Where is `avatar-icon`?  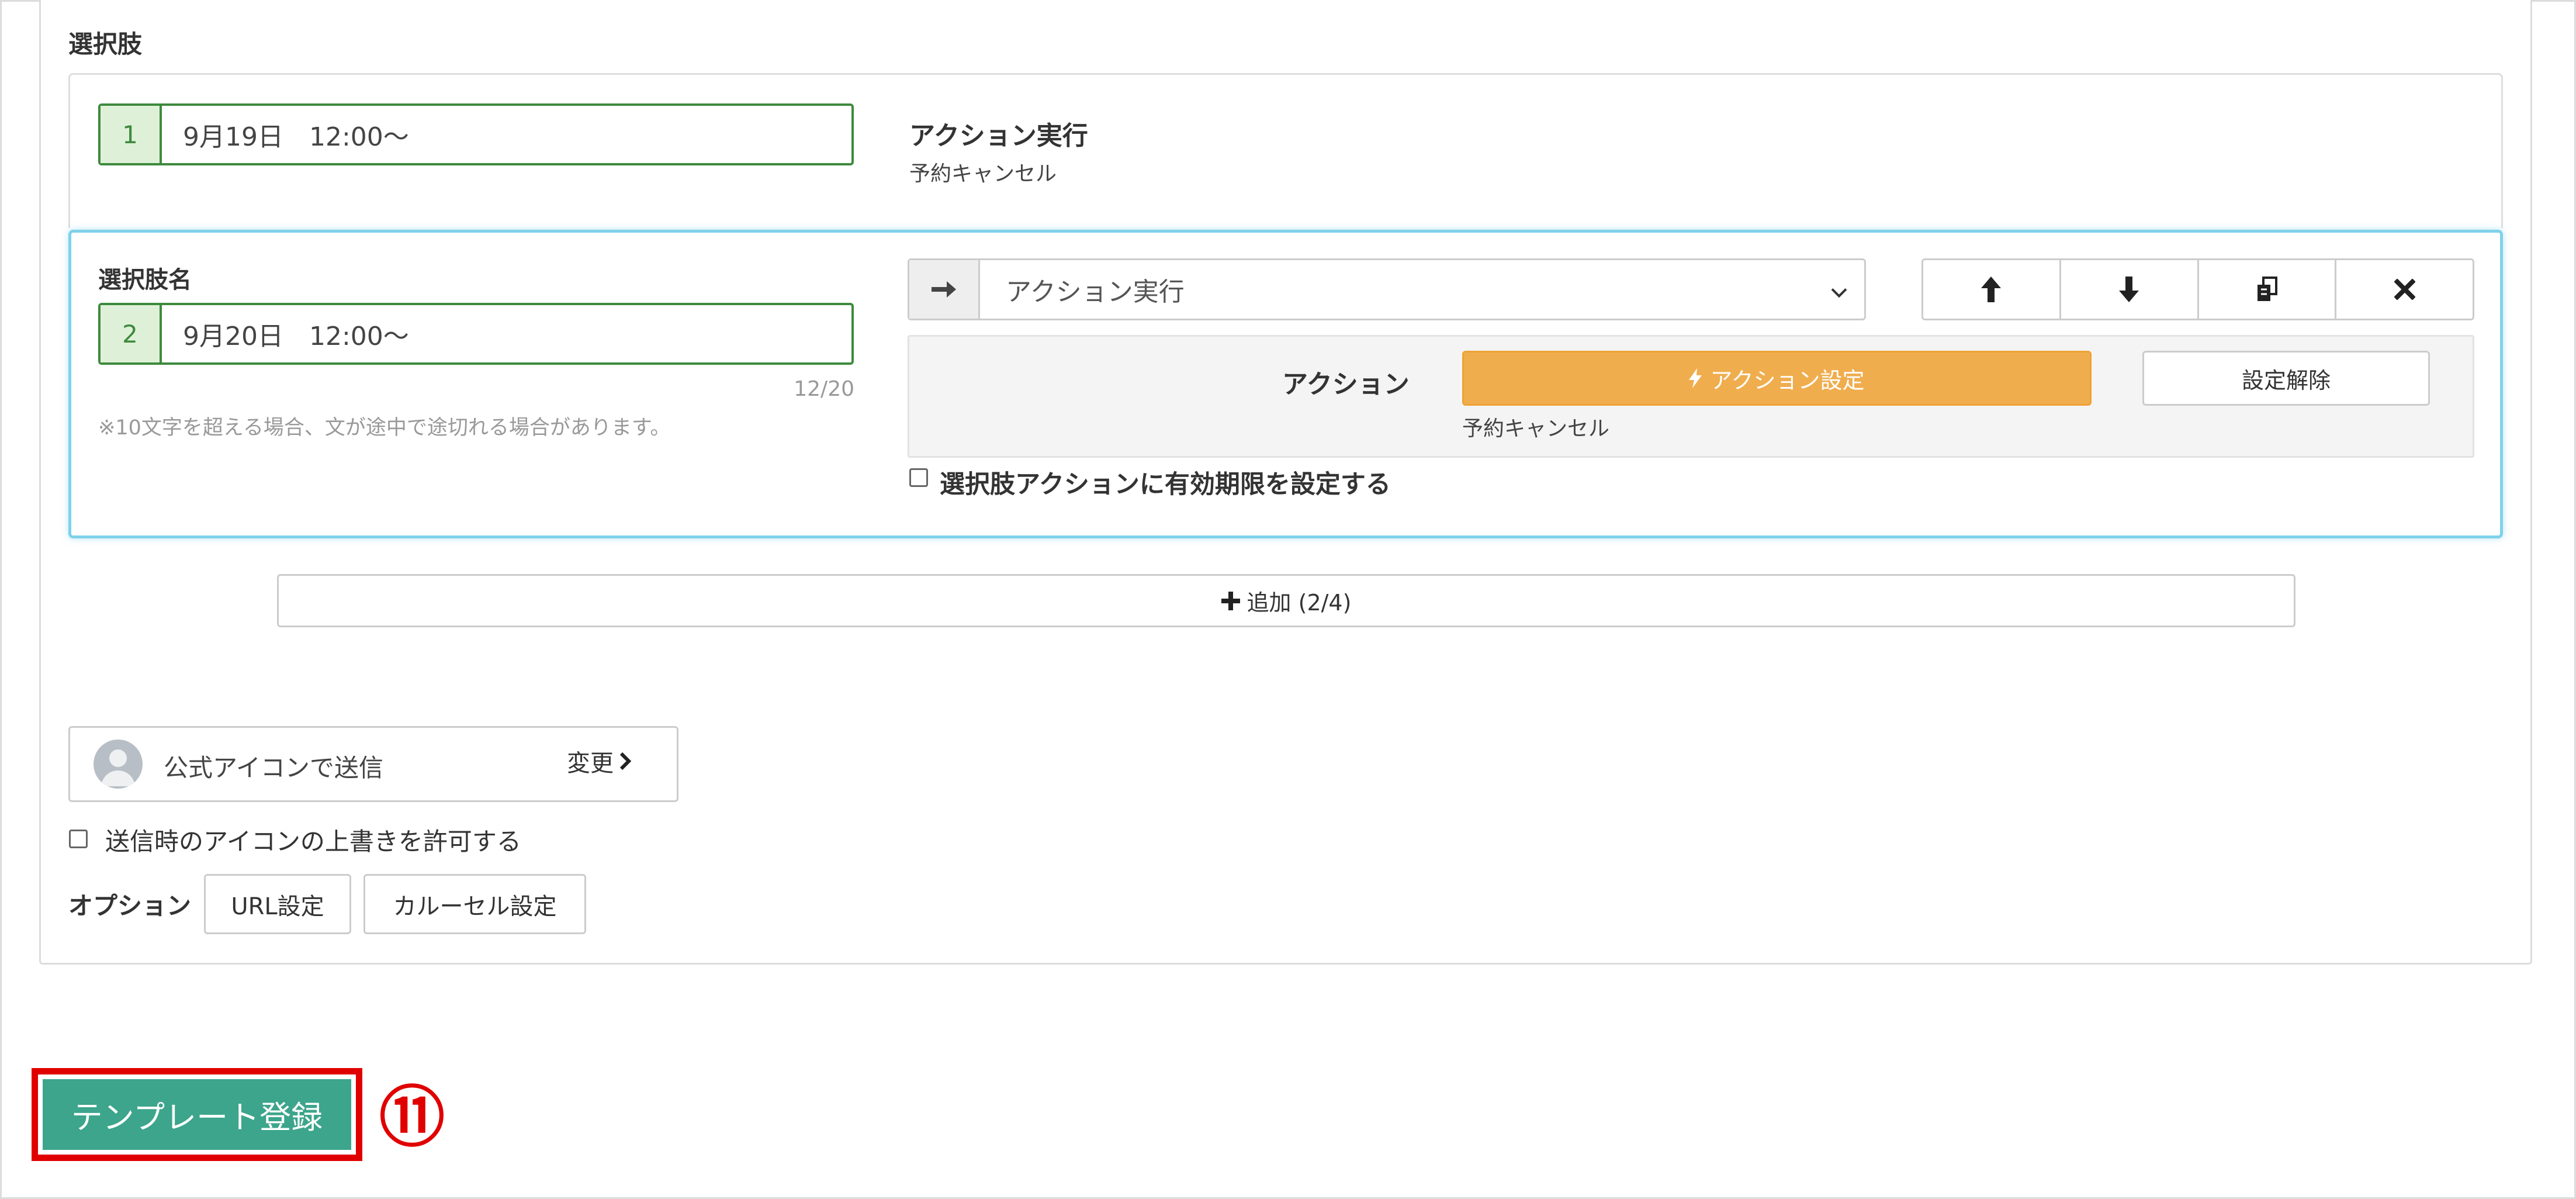 avatar-icon is located at coordinates (119, 764).